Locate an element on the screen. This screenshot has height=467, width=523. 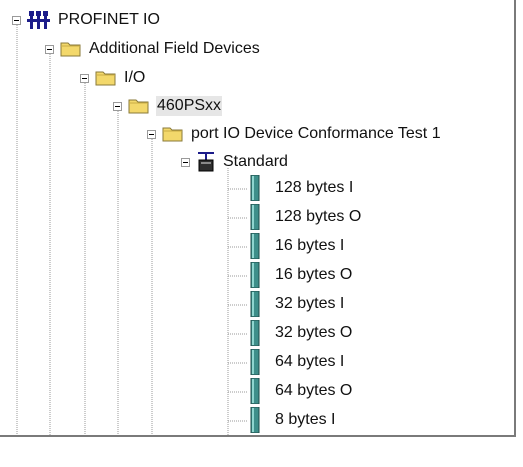
tree-node-module: 16 bytes I is located at coordinates (297, 246).